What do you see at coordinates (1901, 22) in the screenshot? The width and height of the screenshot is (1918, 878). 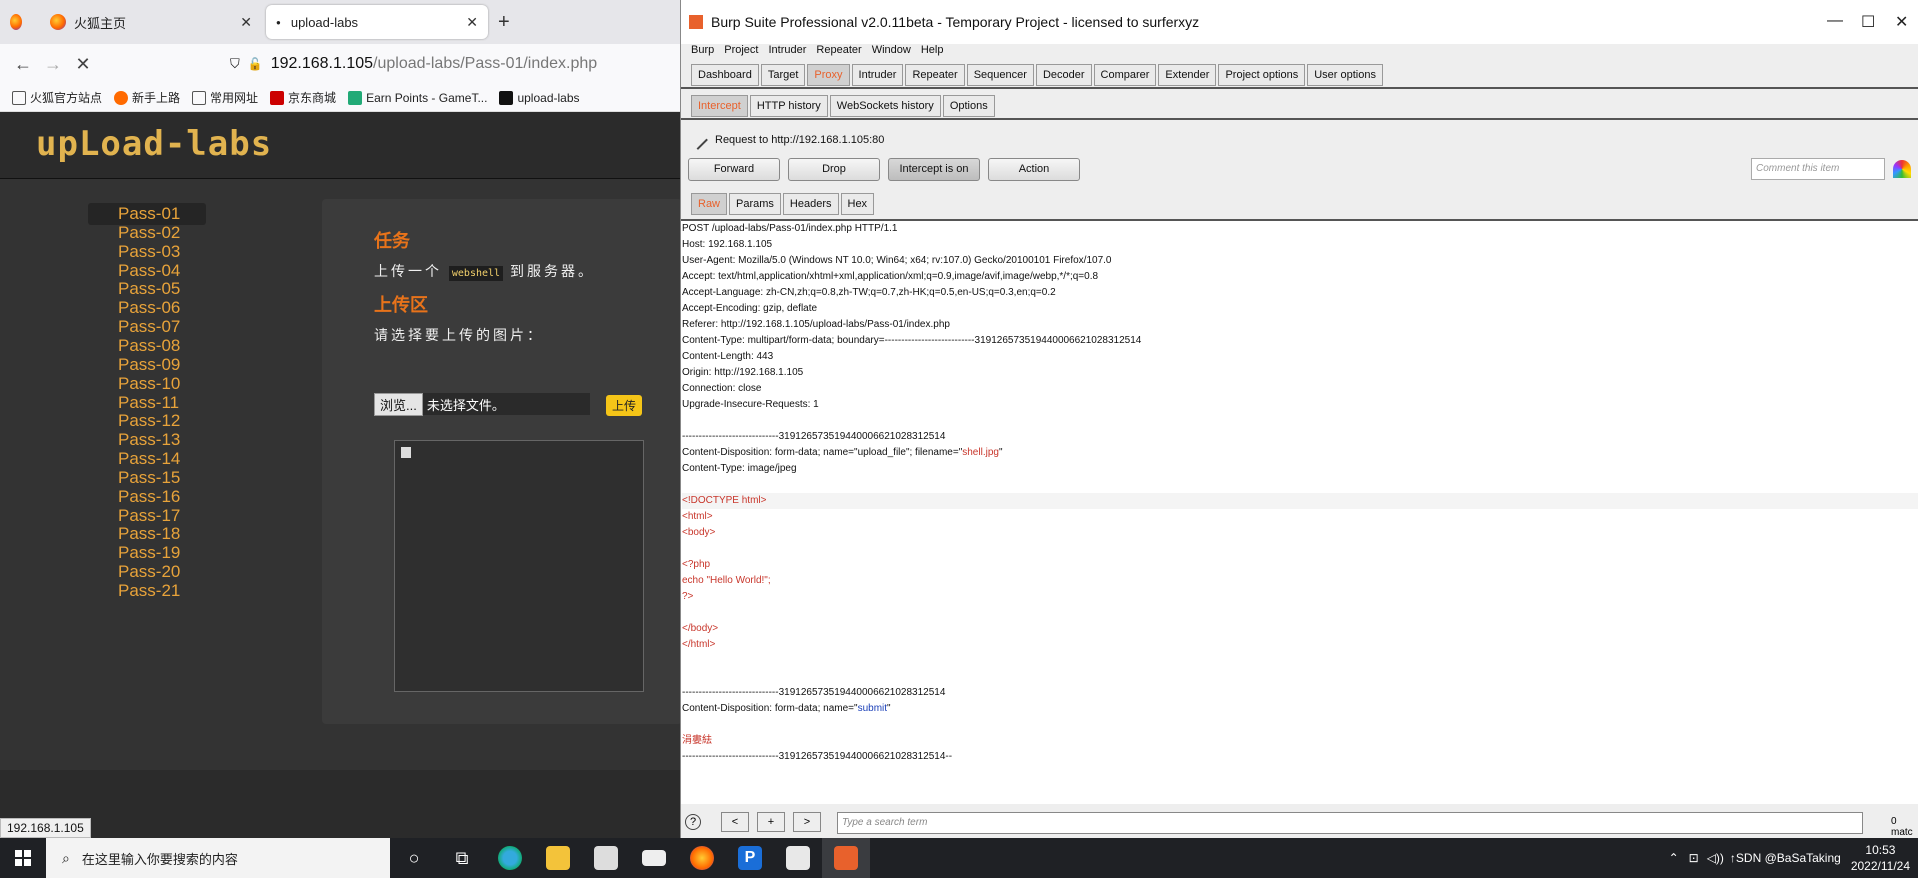 I see `close-icon: ✕` at bounding box center [1901, 22].